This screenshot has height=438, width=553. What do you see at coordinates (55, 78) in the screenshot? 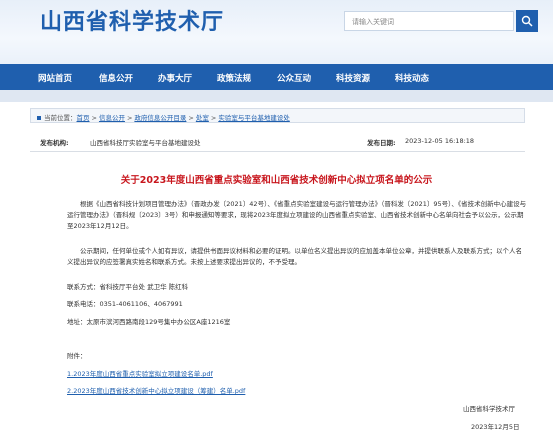
I see `nav-item-home: 网站首页` at bounding box center [55, 78].